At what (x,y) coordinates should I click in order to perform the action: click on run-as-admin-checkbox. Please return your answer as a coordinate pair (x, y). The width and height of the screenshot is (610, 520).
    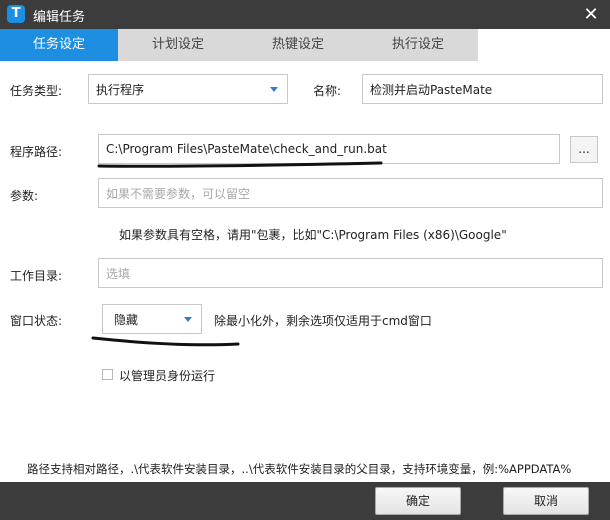
    Looking at the image, I should click on (107, 374).